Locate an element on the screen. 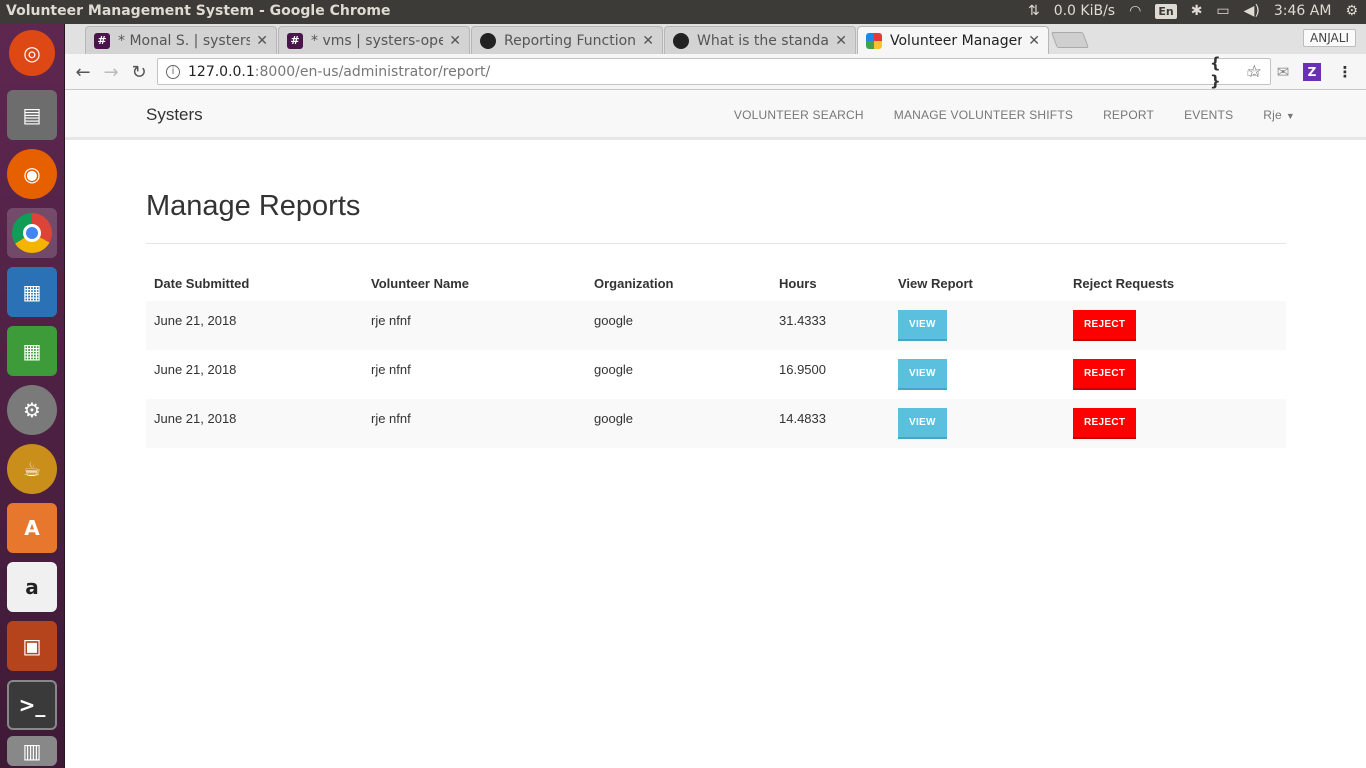 This screenshot has height=768, width=1366. cell-hours: 31.4333 is located at coordinates (830, 325).